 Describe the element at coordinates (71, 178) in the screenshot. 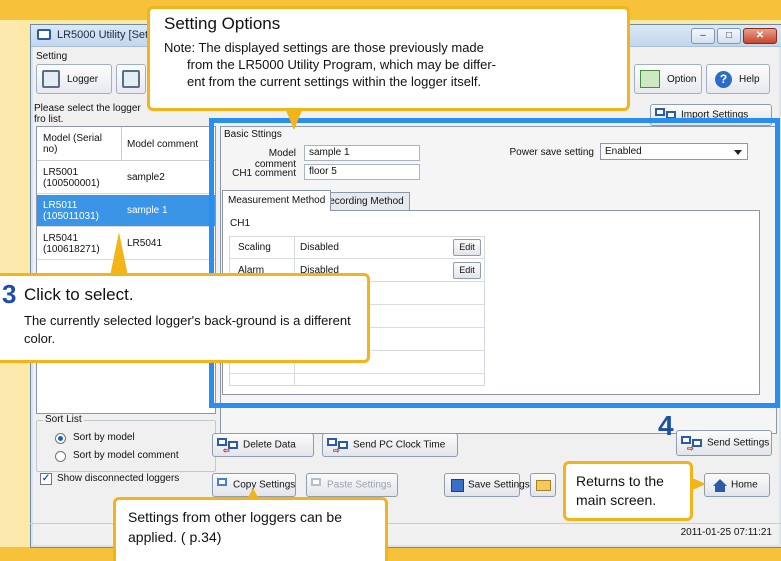

I see `logger-row-model: LR5001 (100500001)` at that location.